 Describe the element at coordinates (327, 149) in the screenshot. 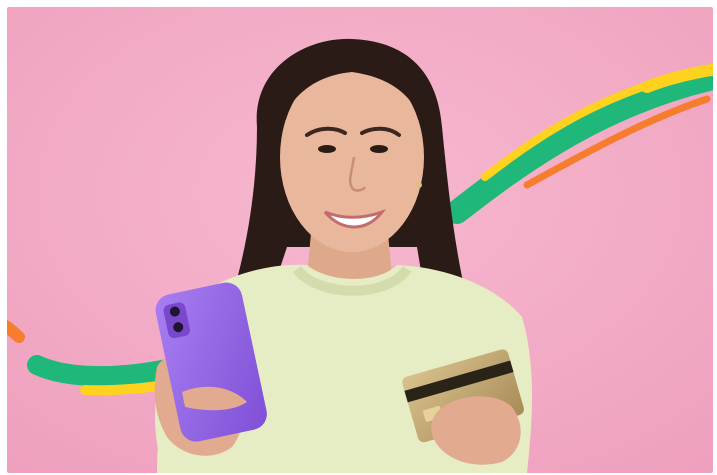

I see `left-eye` at that location.